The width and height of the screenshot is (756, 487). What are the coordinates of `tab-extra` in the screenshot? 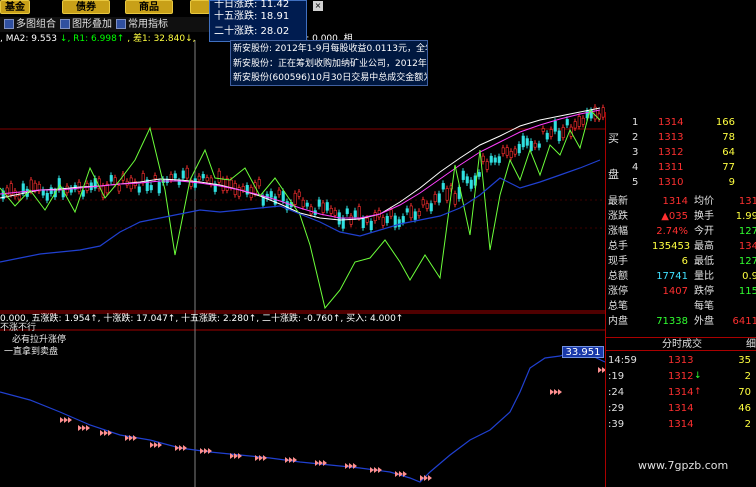 It's located at (200, 7).